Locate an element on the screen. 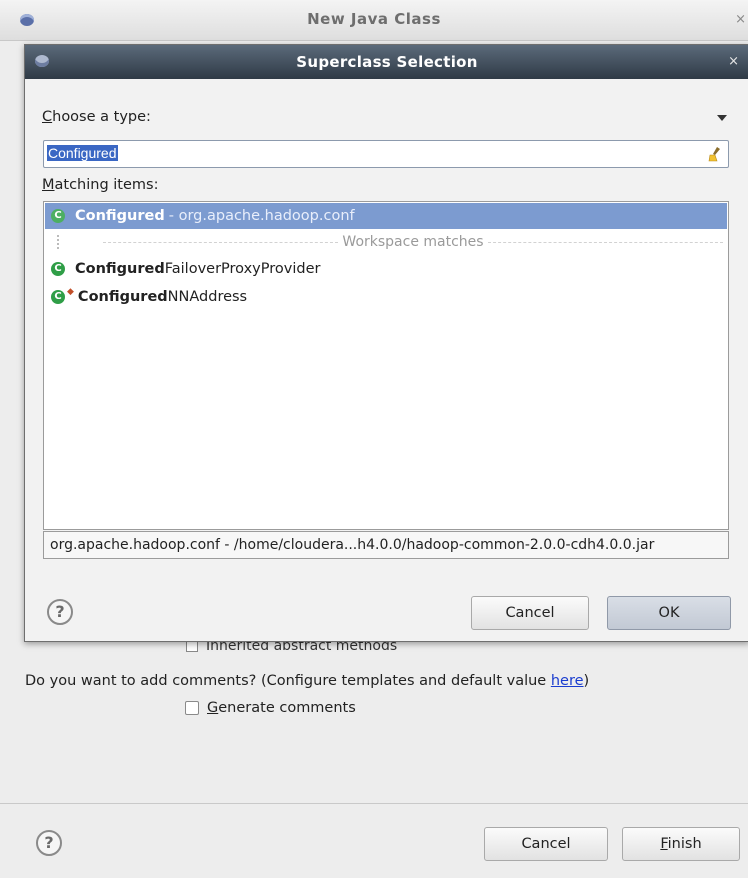 The width and height of the screenshot is (748, 878). window-title: New Java Class is located at coordinates (374, 19).